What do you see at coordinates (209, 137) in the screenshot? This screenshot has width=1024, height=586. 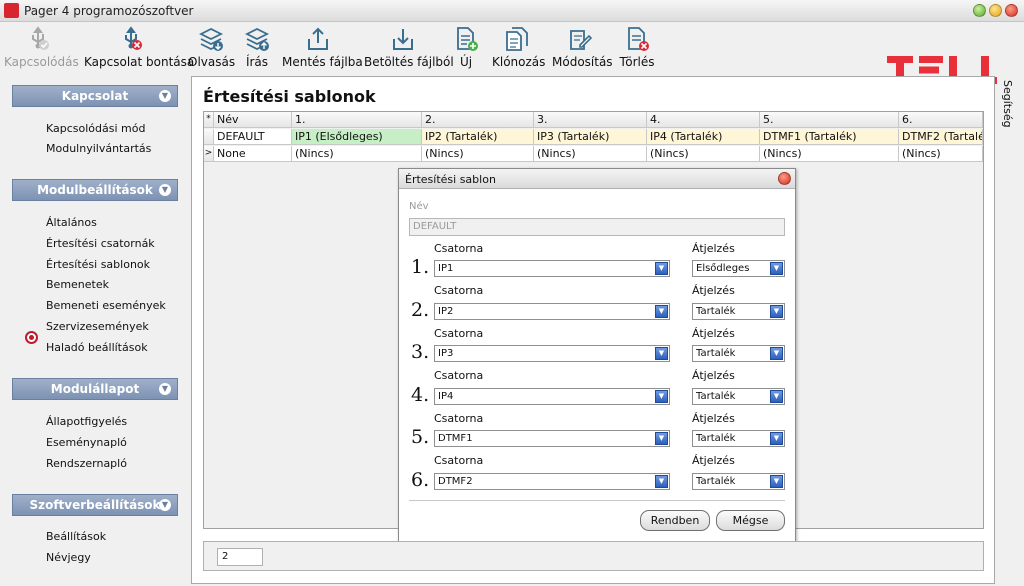 I see `row-indicator` at bounding box center [209, 137].